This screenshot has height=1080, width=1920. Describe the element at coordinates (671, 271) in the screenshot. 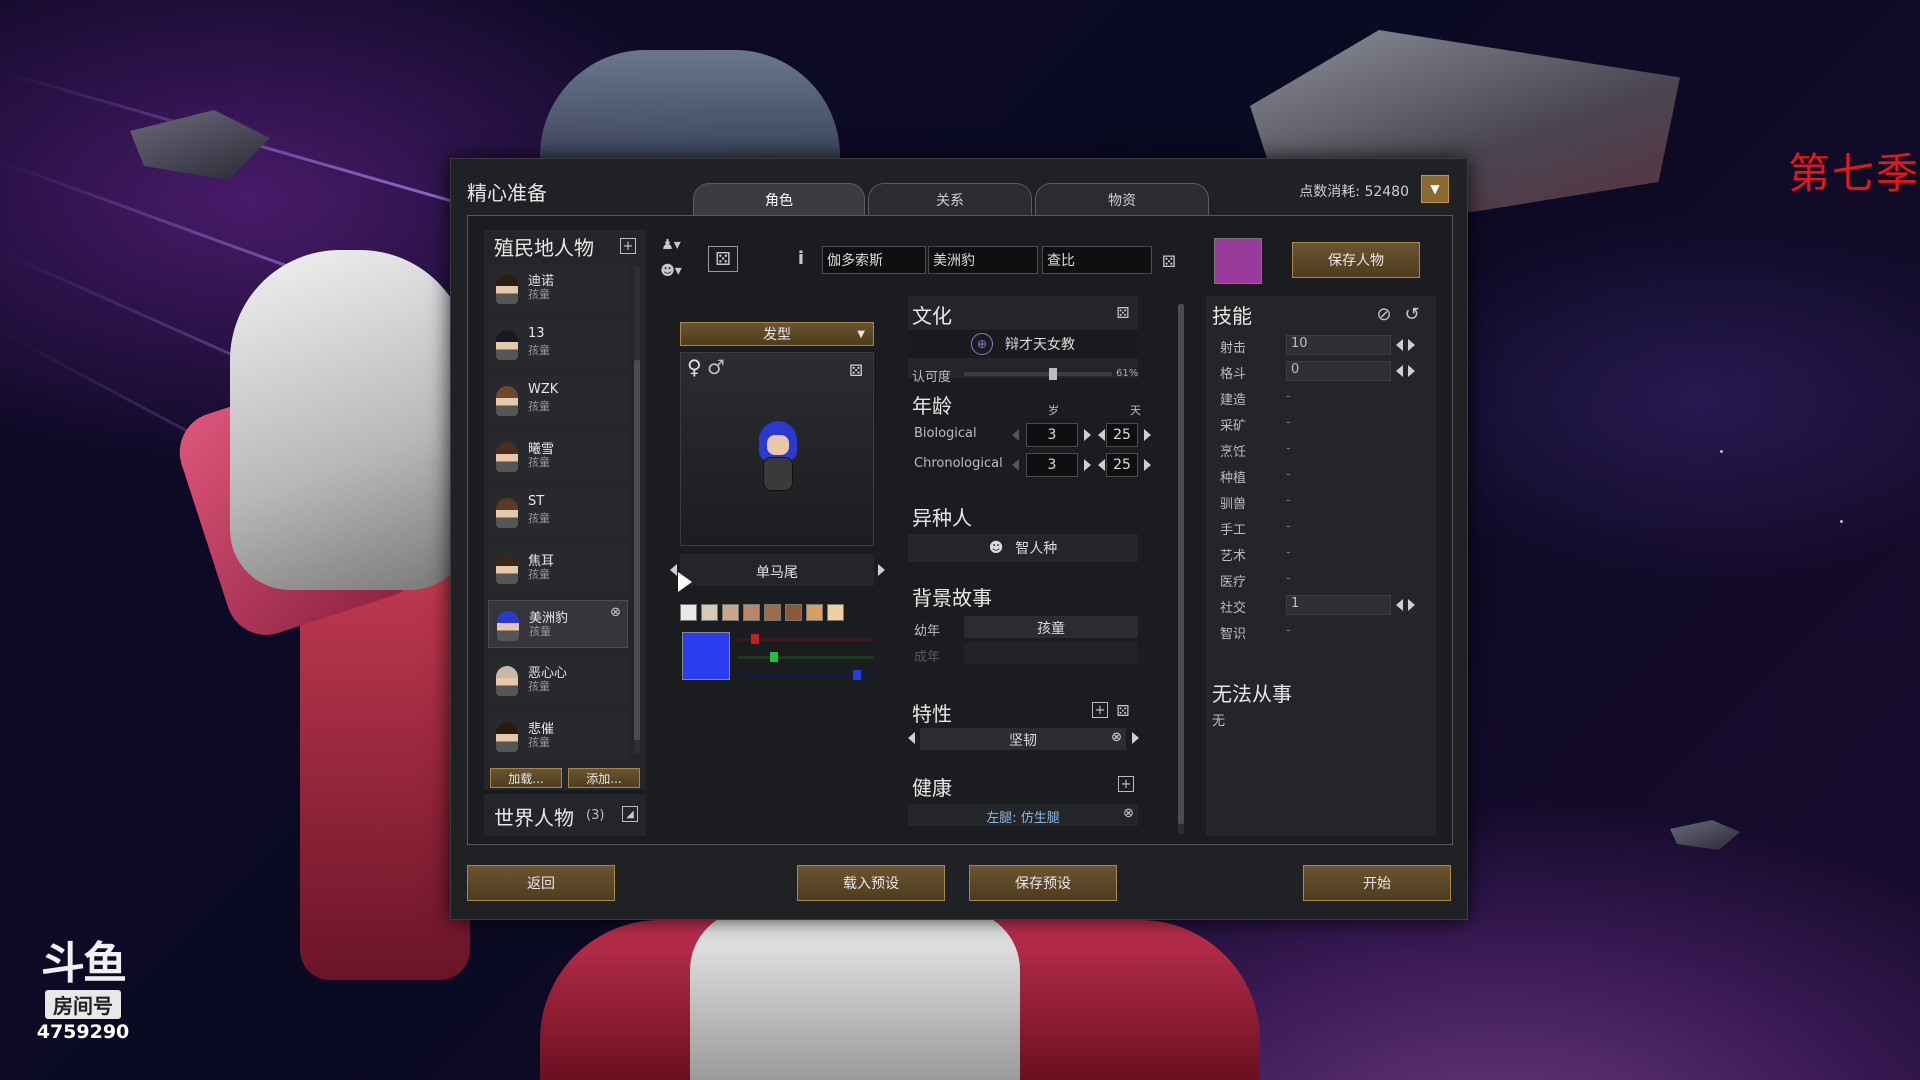

I see `head-type-icon: ☻▾` at that location.